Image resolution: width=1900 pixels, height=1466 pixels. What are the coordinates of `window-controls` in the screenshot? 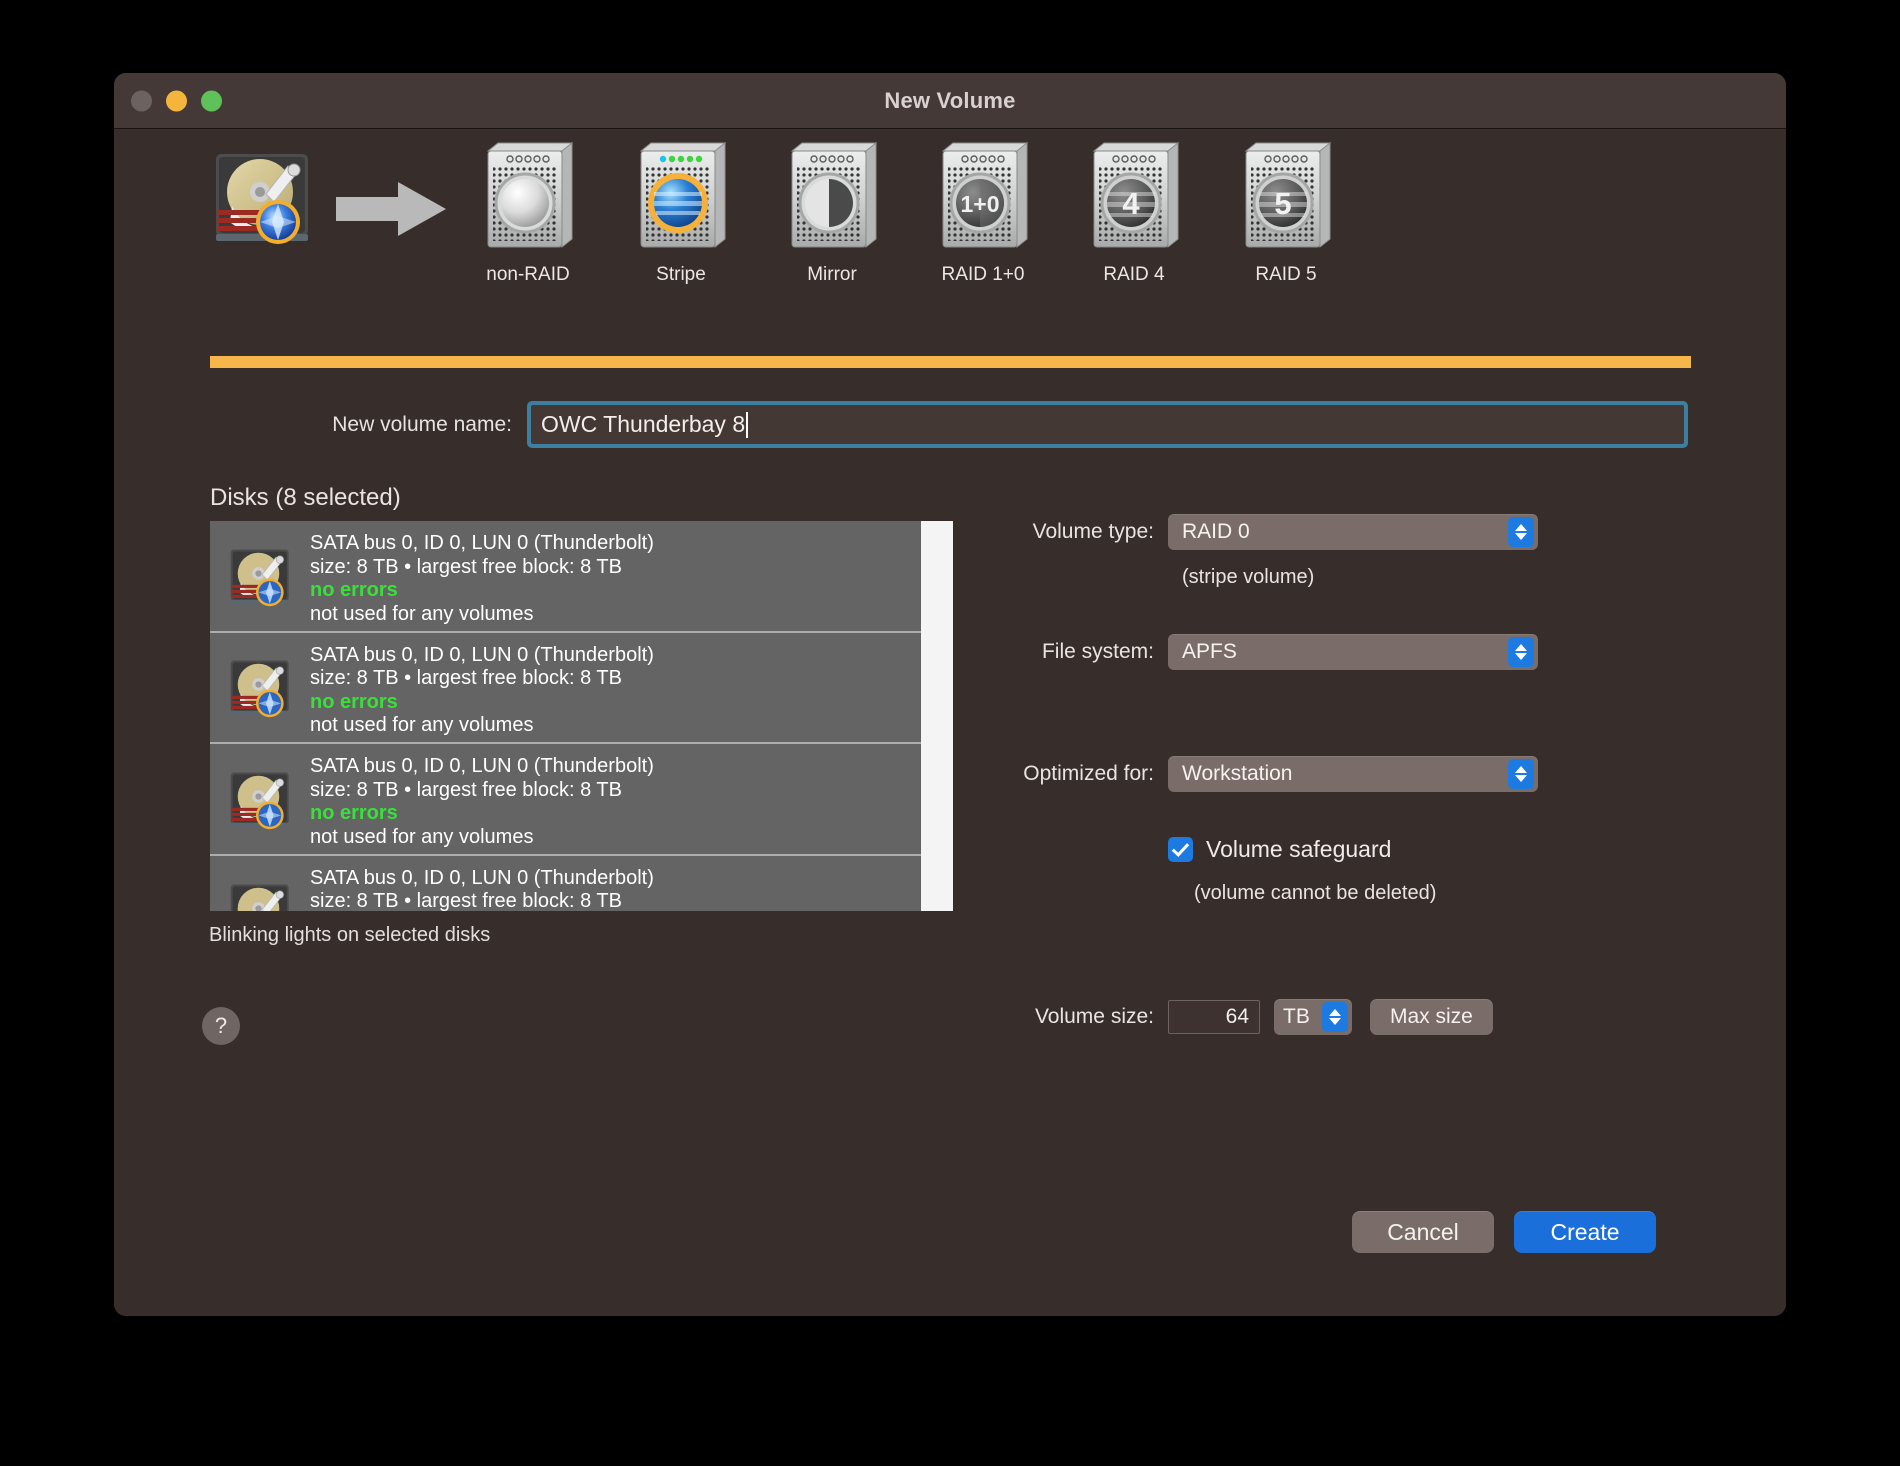 It's located at (176, 100).